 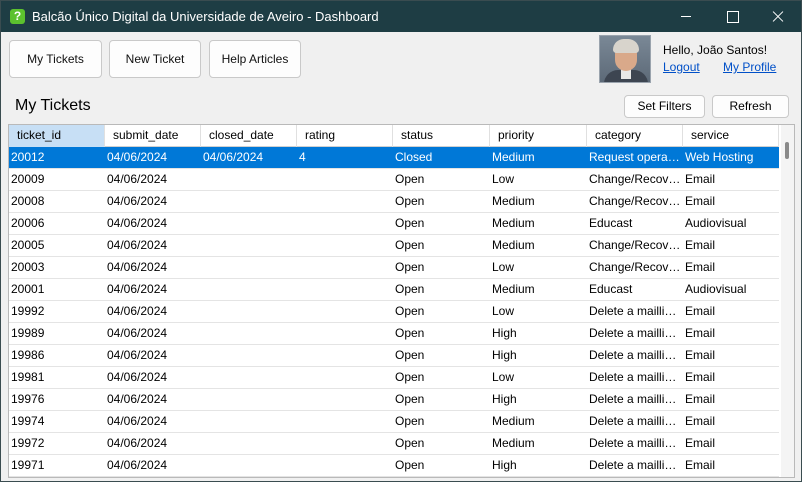 I want to click on user-greeting: Hello, João Santos!, so click(x=715, y=50).